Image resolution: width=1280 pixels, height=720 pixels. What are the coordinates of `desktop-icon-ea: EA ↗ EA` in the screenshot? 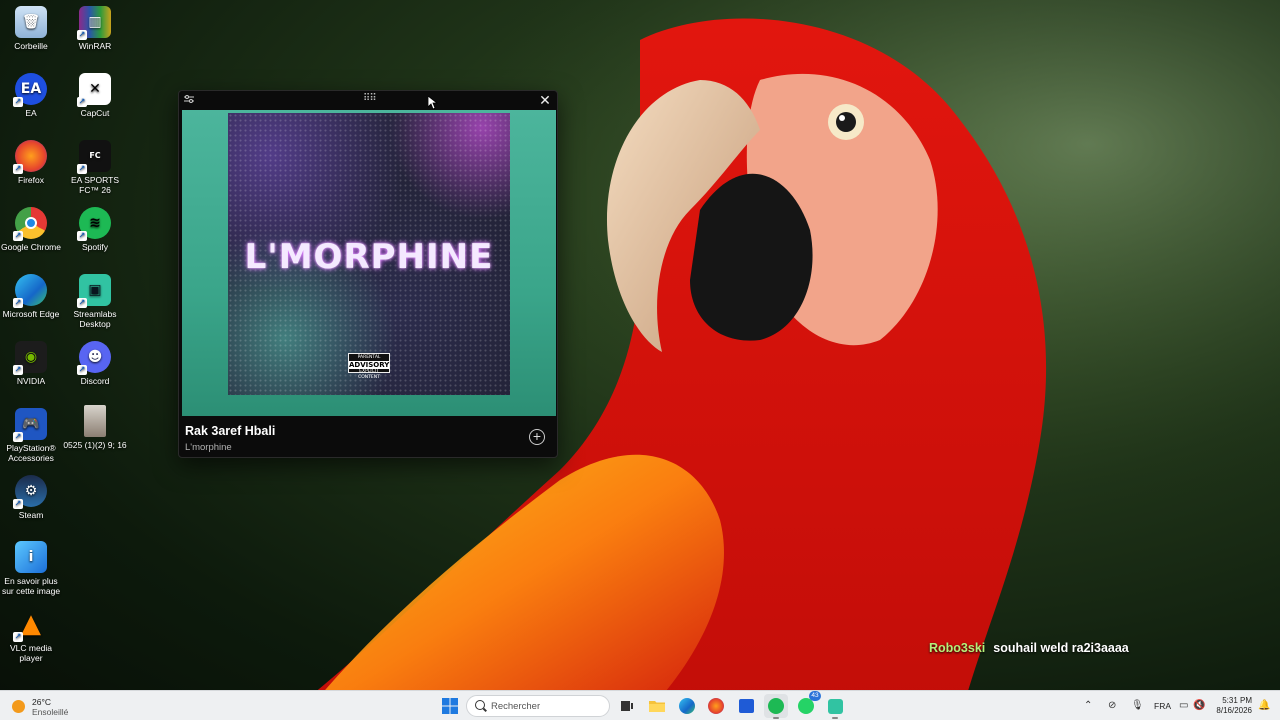 It's located at (31, 95).